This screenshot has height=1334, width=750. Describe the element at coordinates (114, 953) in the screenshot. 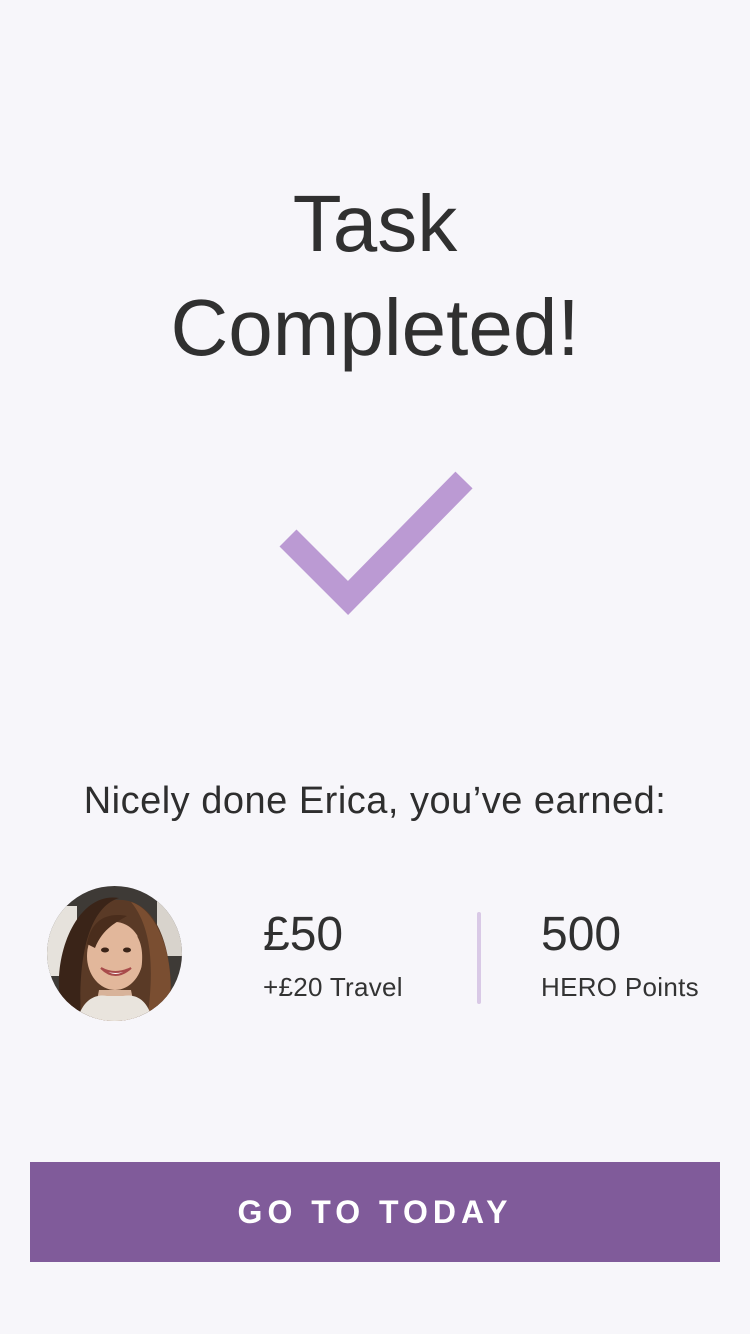

I see `user-avatar` at that location.